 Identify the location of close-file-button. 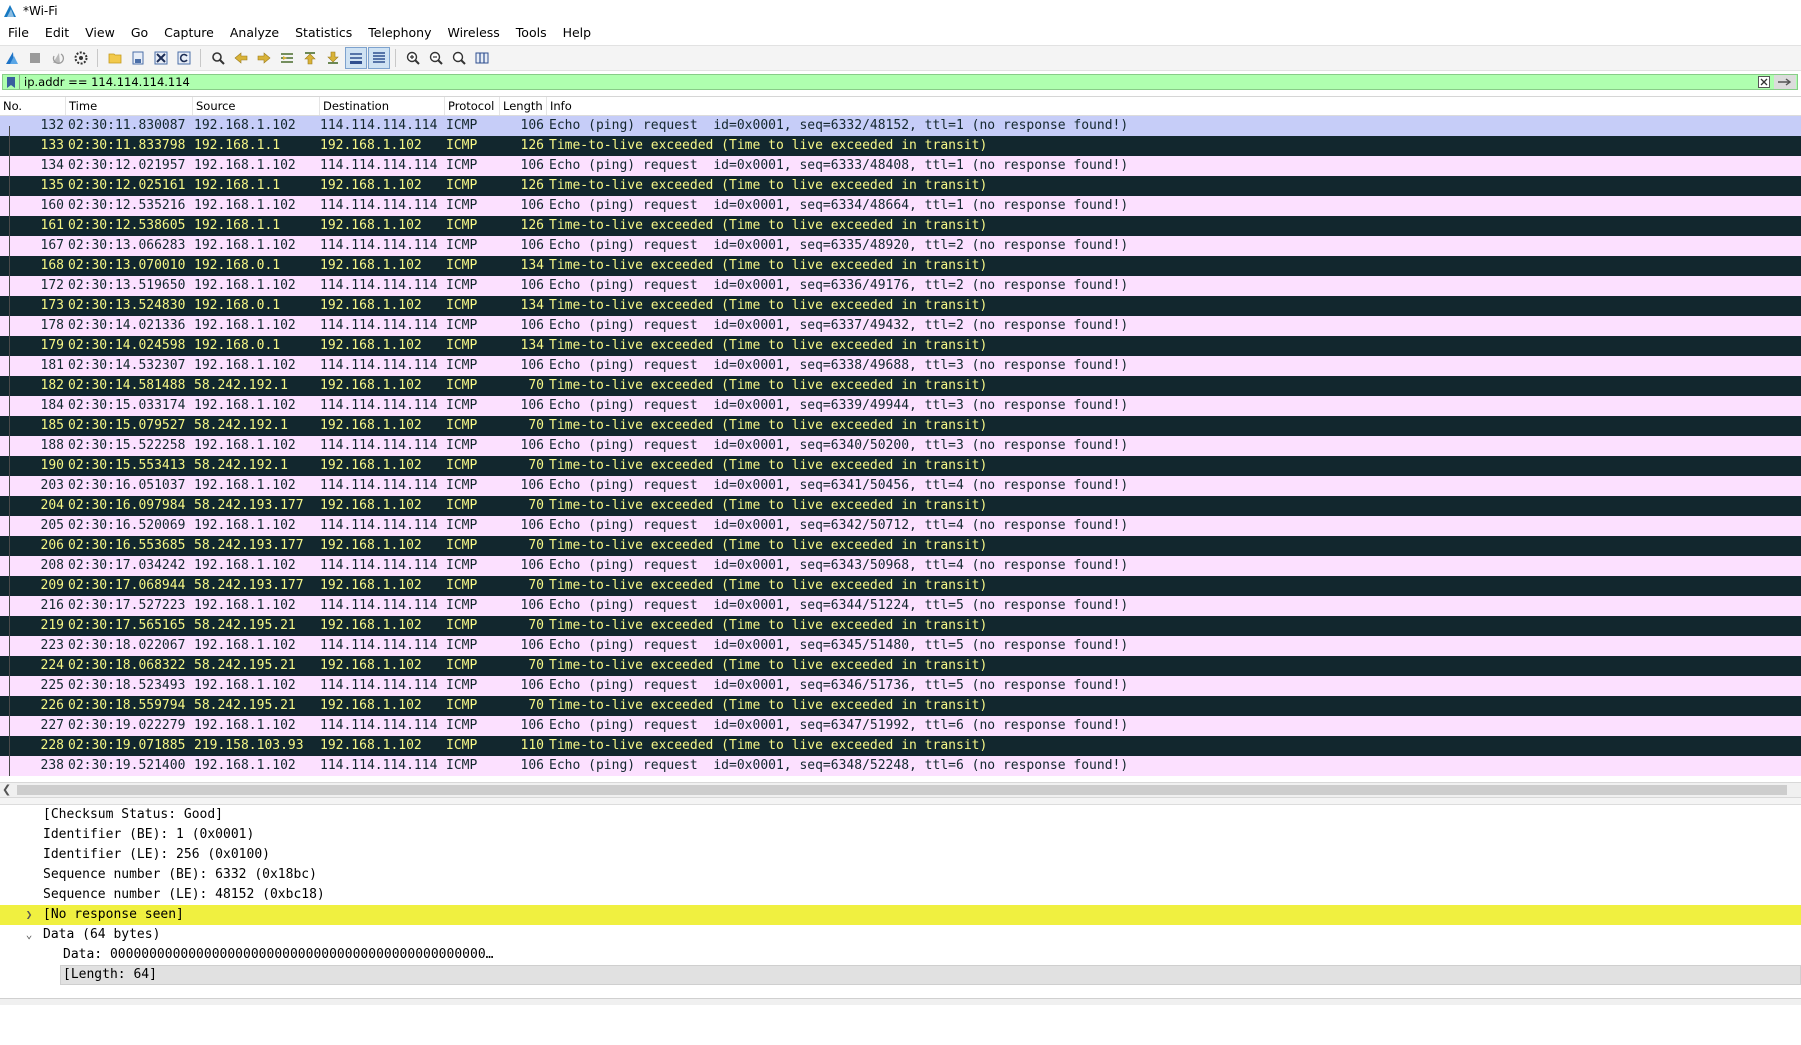
(161, 58).